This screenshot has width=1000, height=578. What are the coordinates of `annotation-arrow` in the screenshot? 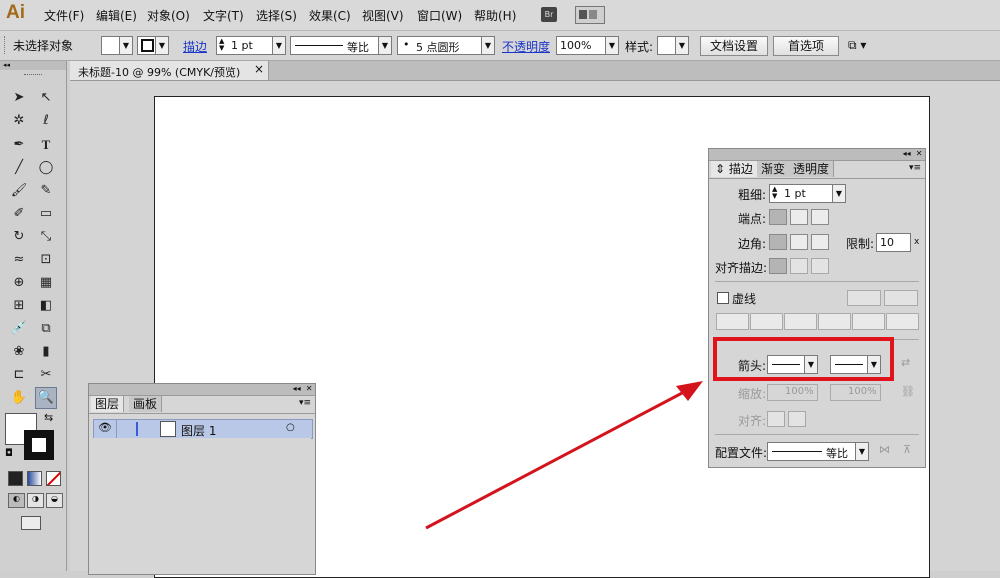 It's located at (564, 455).